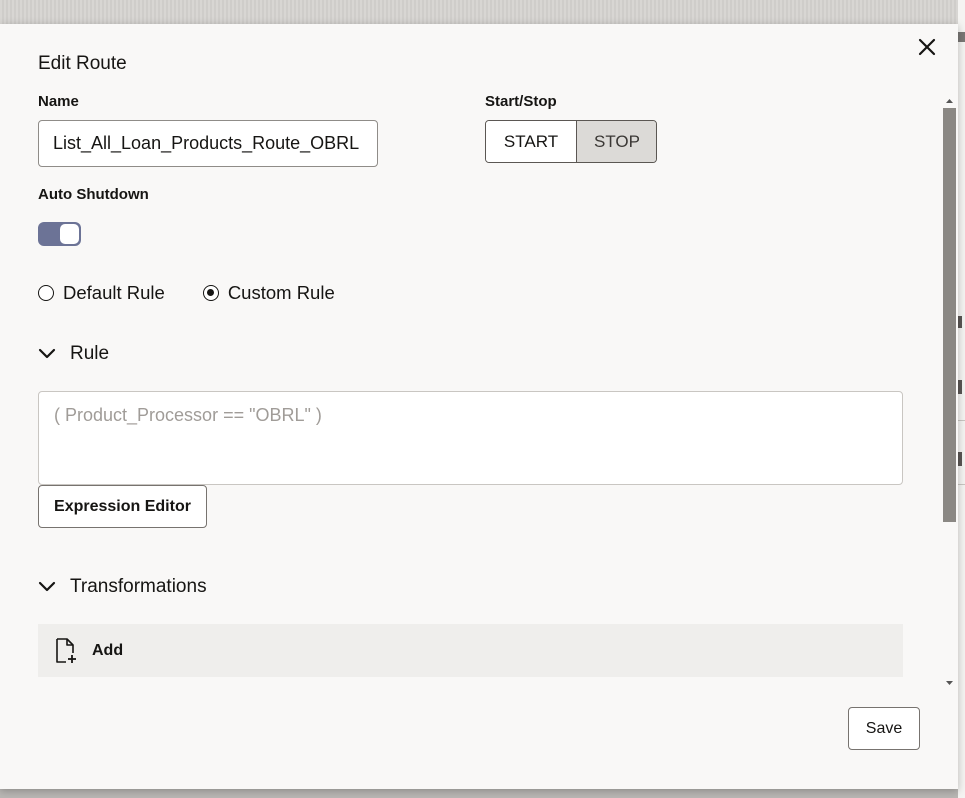 The width and height of the screenshot is (965, 798). What do you see at coordinates (114, 292) in the screenshot?
I see `default-rule-label: Default Rule` at bounding box center [114, 292].